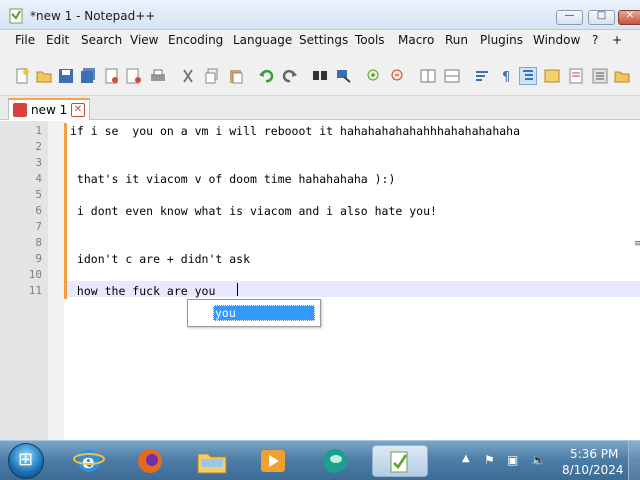 This screenshot has width=640, height=480. I want to click on line-number: 8, so click(38, 242).